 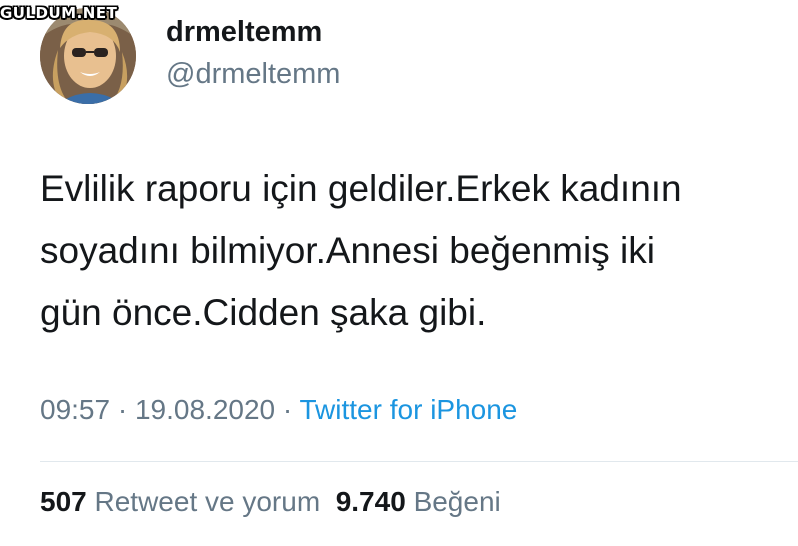 I want to click on retweets-stat: 507 Retweet ve yorum, so click(x=180, y=501).